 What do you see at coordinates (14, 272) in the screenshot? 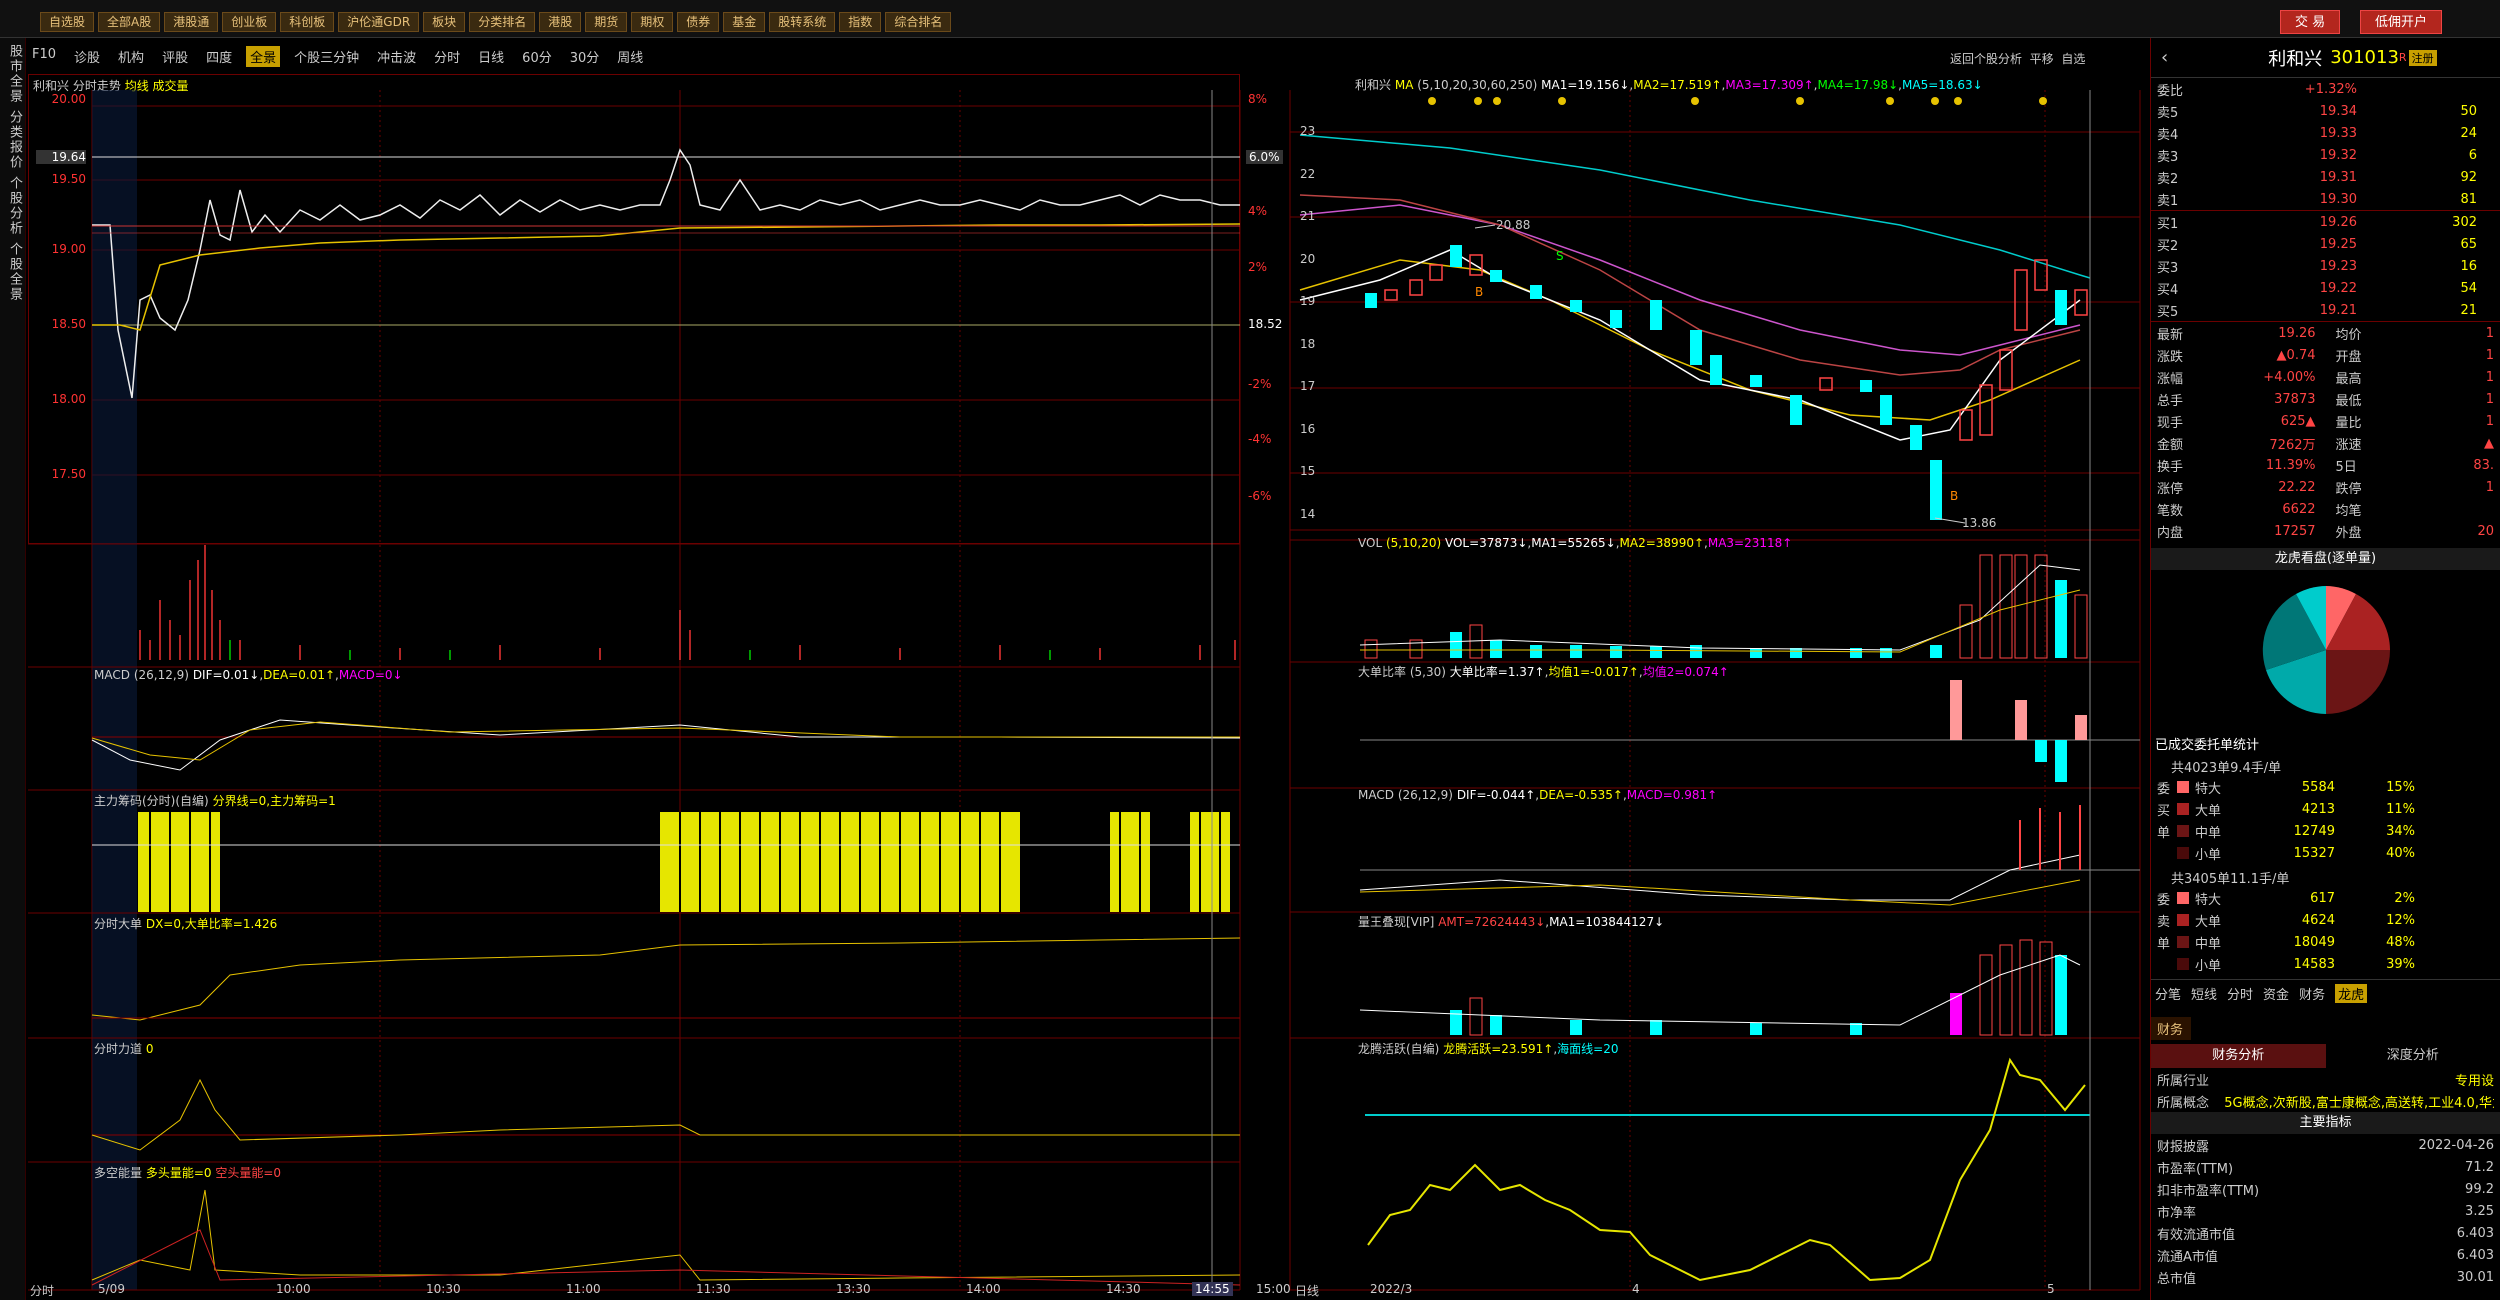
I see `nav-stock-overview: 个股全景` at bounding box center [14, 272].